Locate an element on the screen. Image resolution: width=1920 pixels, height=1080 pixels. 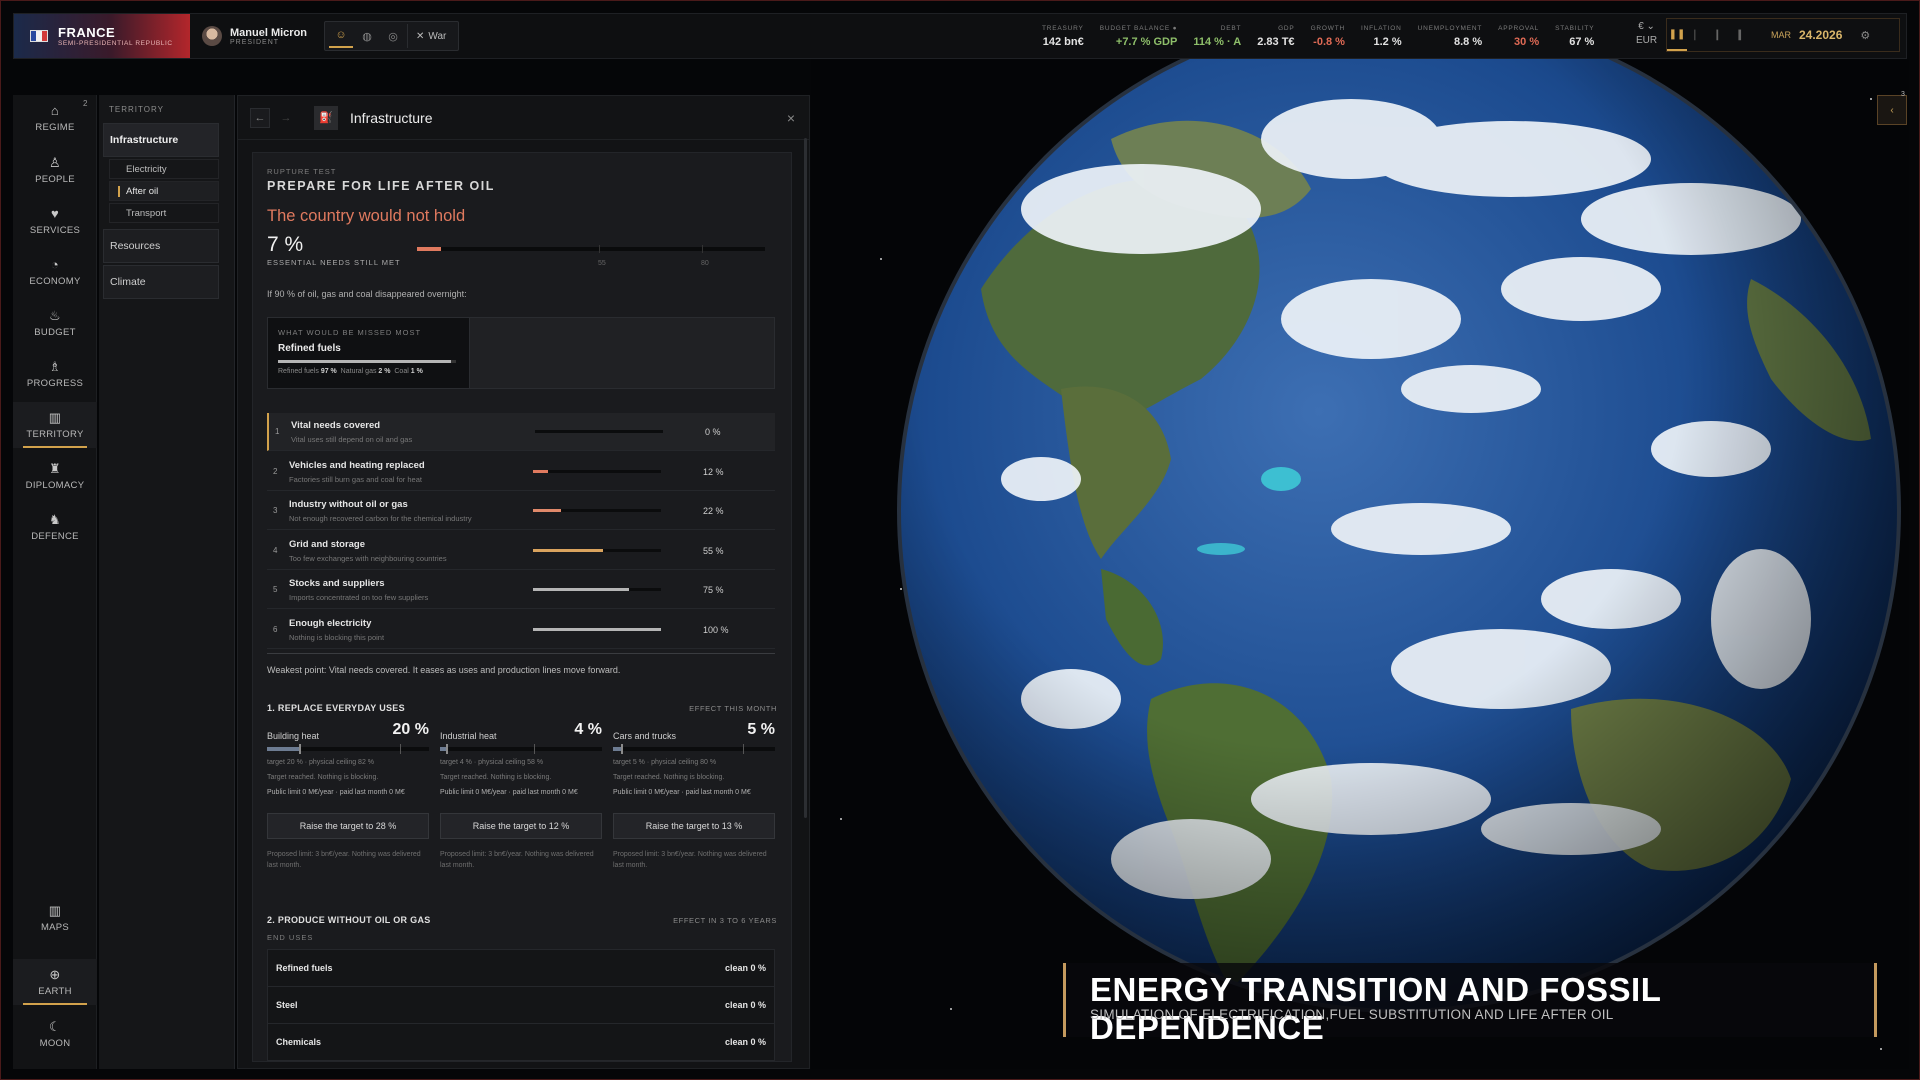
raise-target-button: Raise the target to 13 % is located at coordinates (694, 826).